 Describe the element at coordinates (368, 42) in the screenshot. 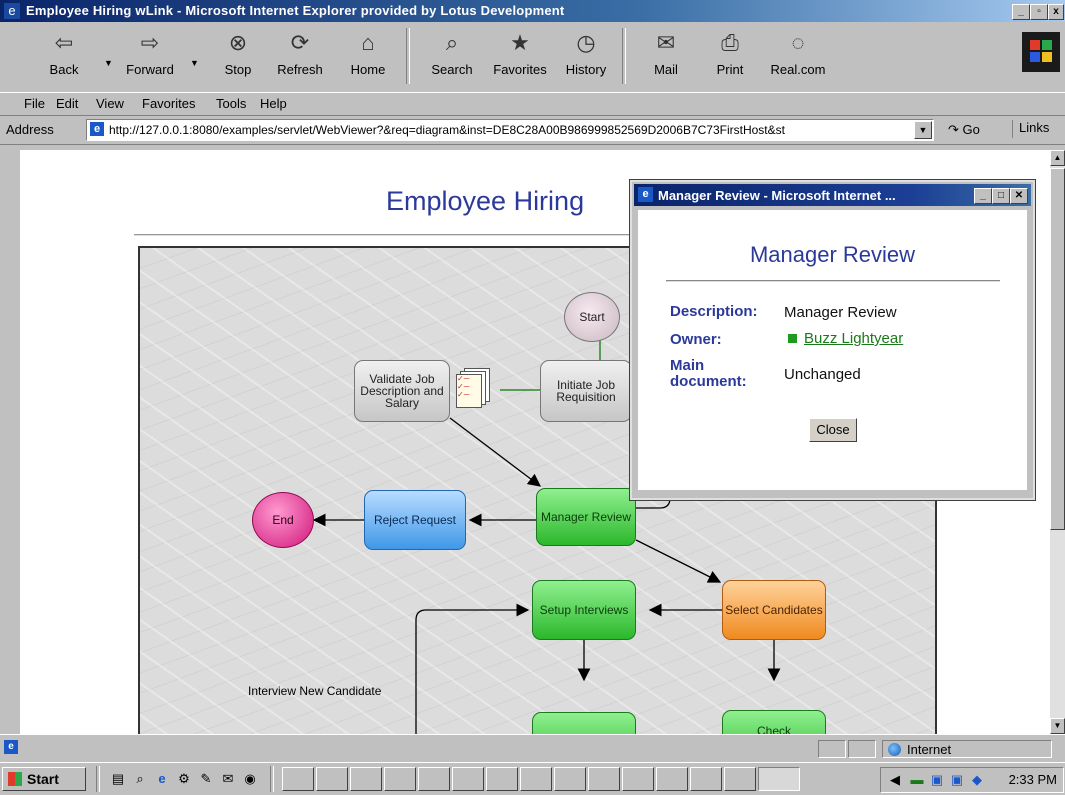

I see `home-icon: ⌂` at that location.